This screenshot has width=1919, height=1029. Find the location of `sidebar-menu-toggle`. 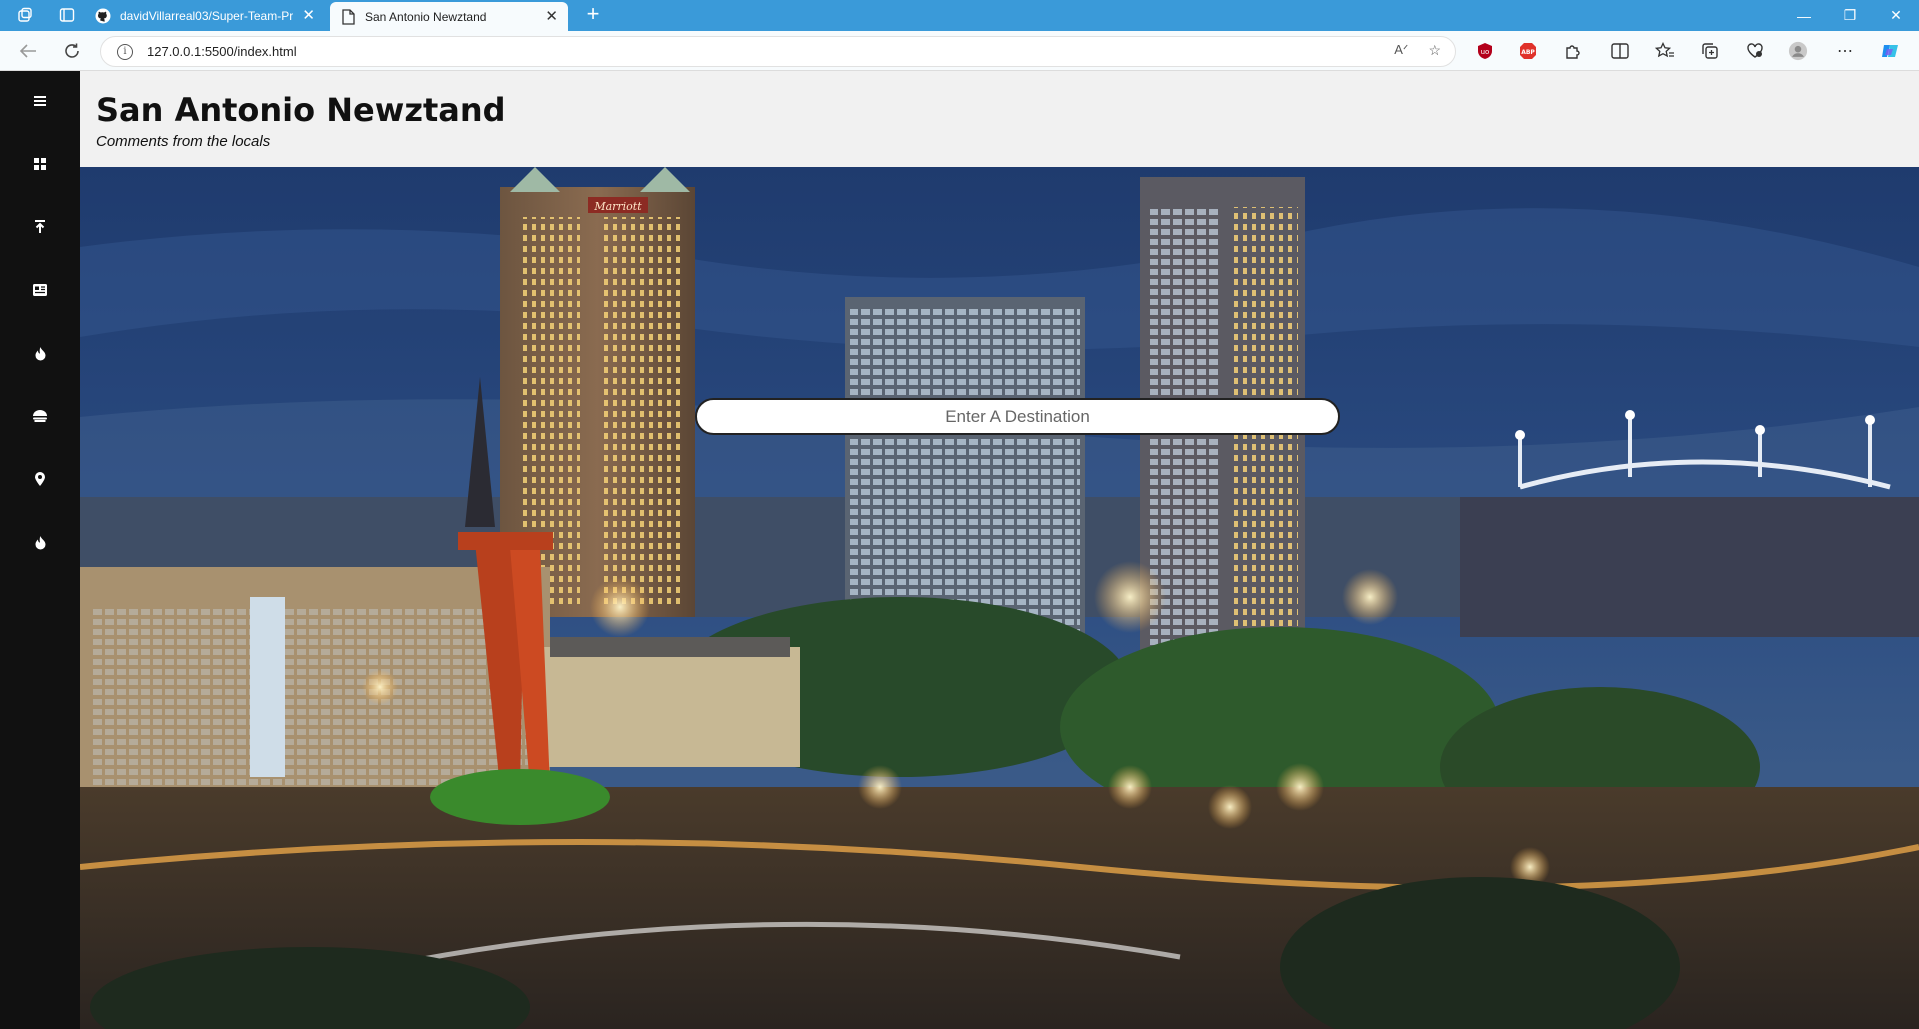

sidebar-menu-toggle is located at coordinates (40, 101).